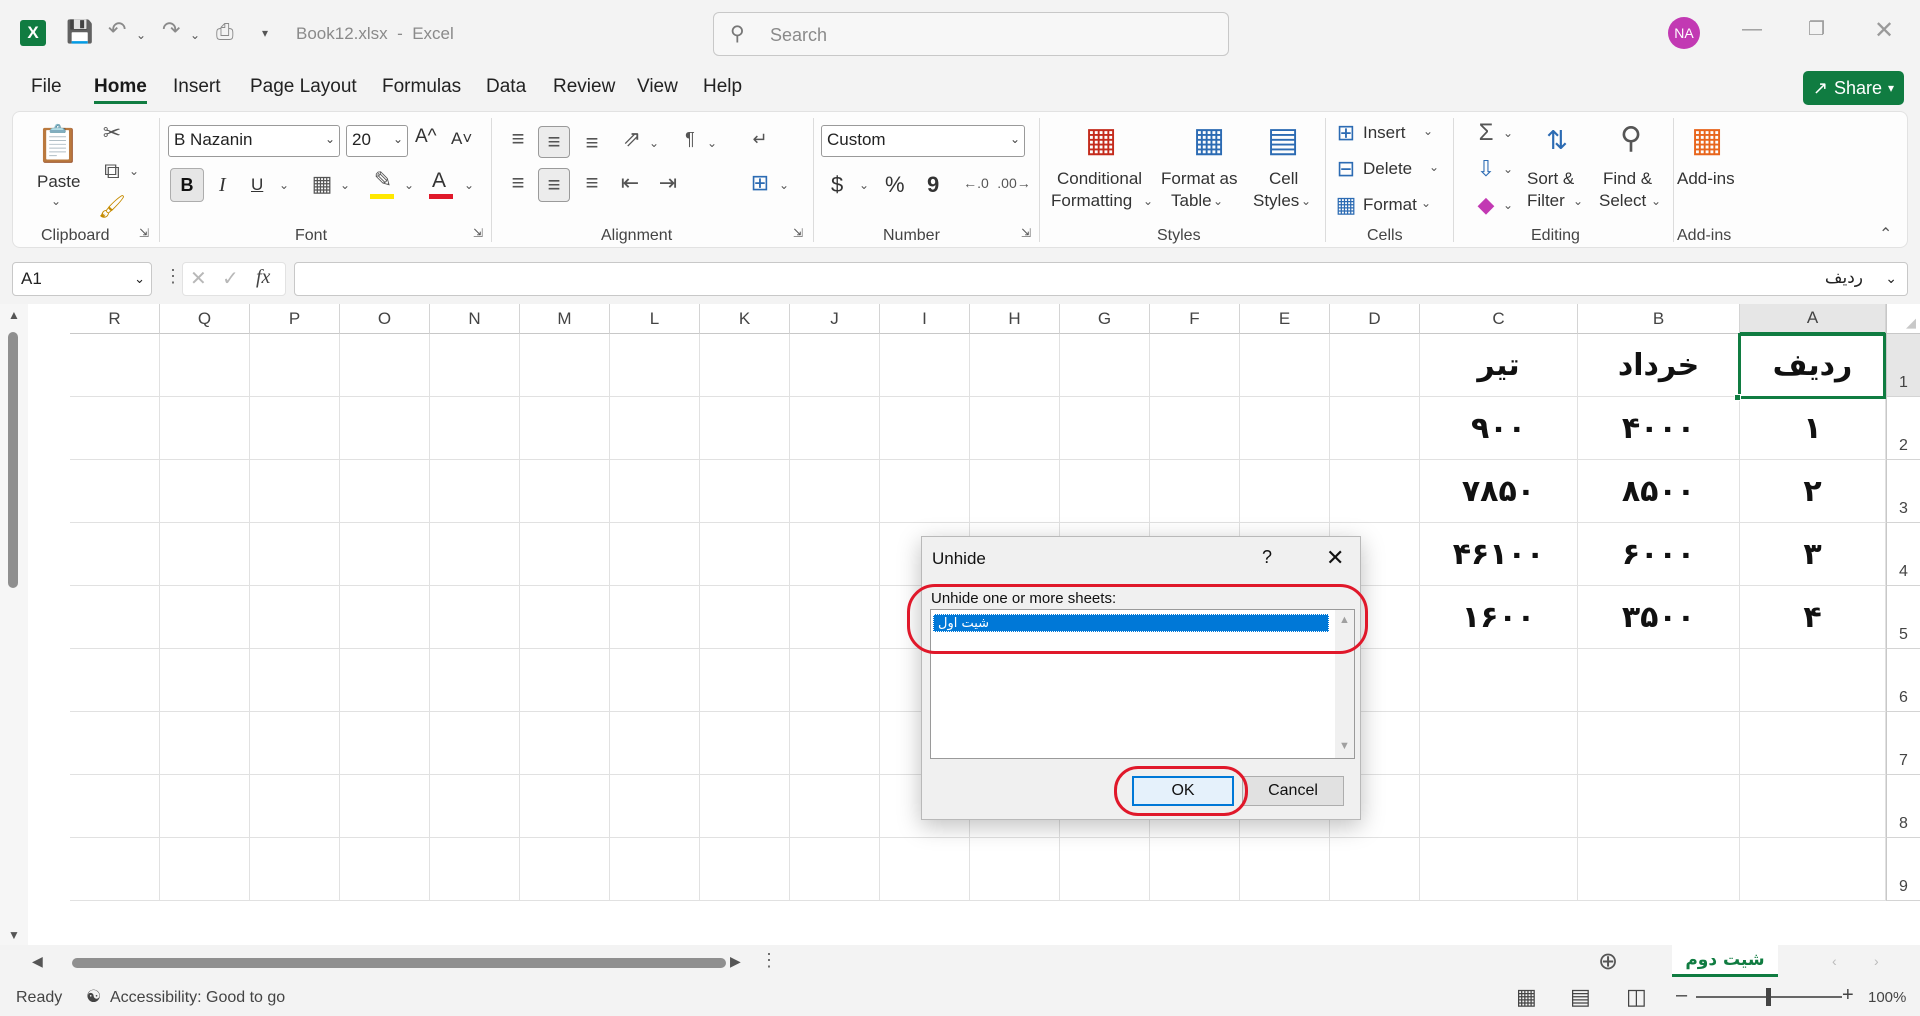 The image size is (1920, 1016). What do you see at coordinates (1816, 29) in the screenshot?
I see `restore-icon: ❐` at bounding box center [1816, 29].